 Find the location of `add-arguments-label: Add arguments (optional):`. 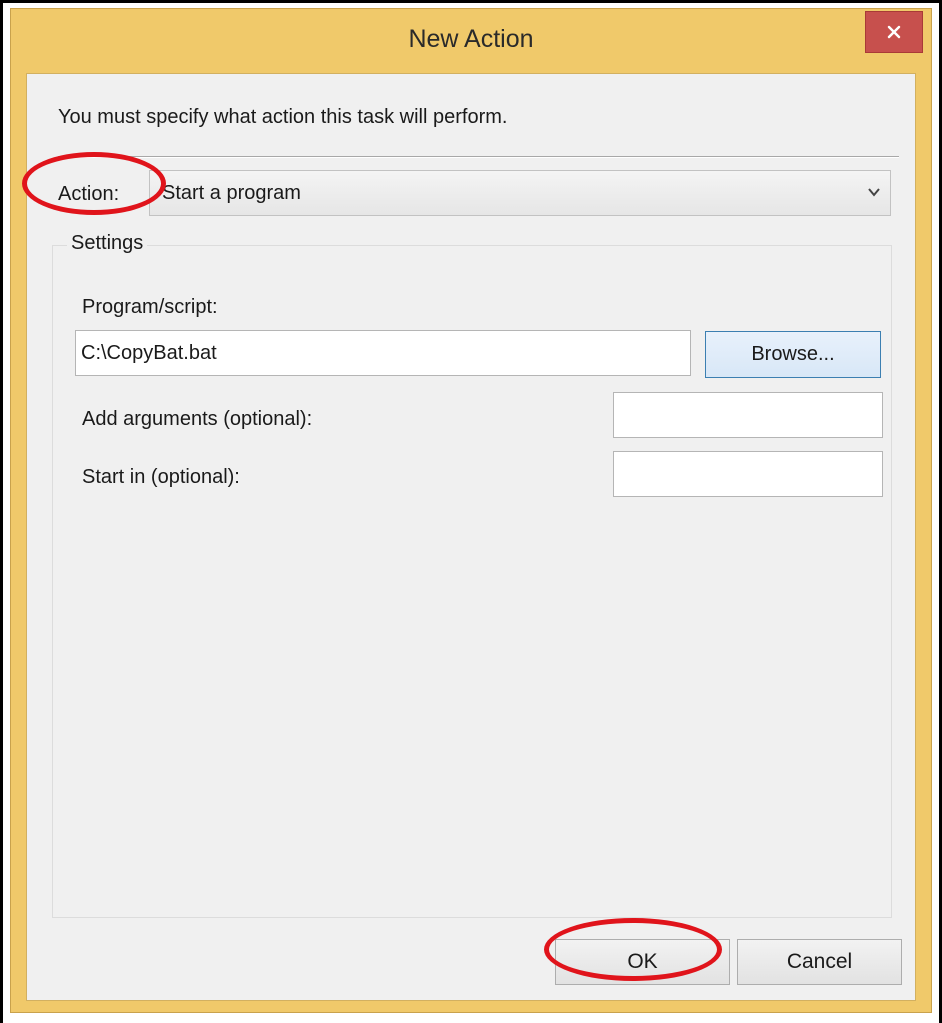

add-arguments-label: Add arguments (optional): is located at coordinates (197, 419).